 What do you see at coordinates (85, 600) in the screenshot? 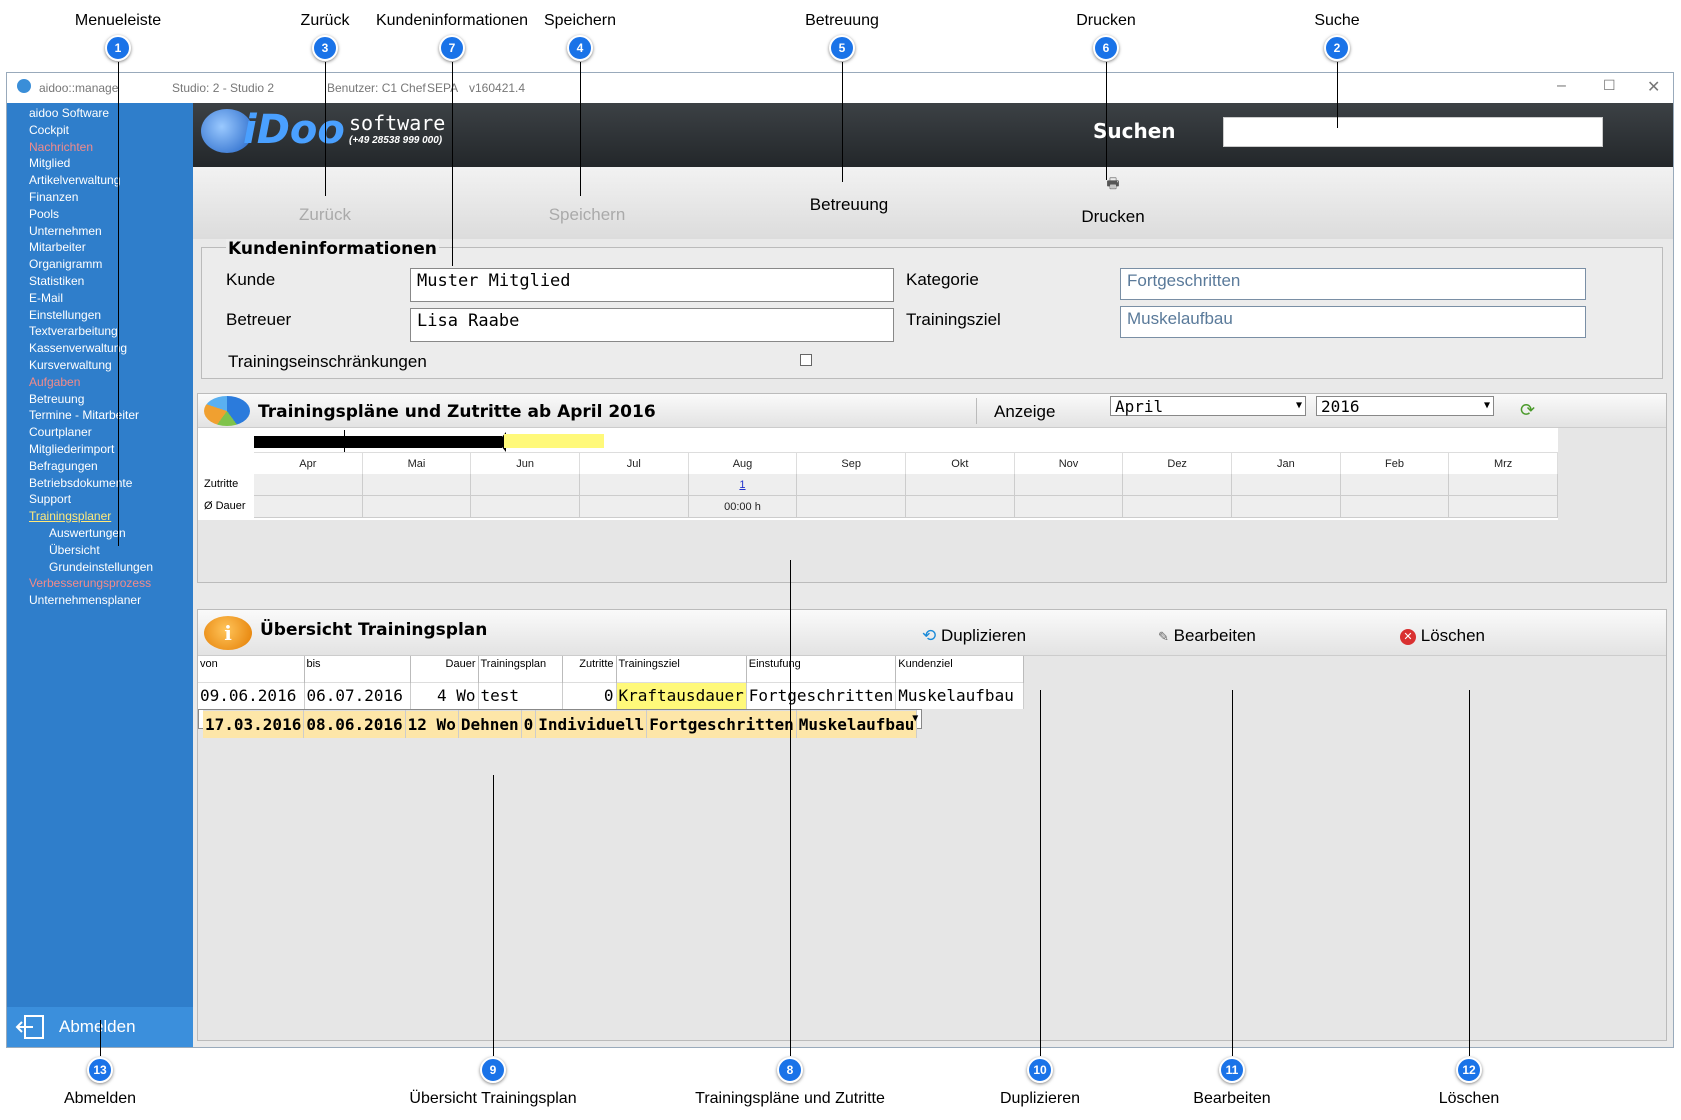
I see `sidebar-item-unternehmensplaner: Unternehmensplaner` at bounding box center [85, 600].